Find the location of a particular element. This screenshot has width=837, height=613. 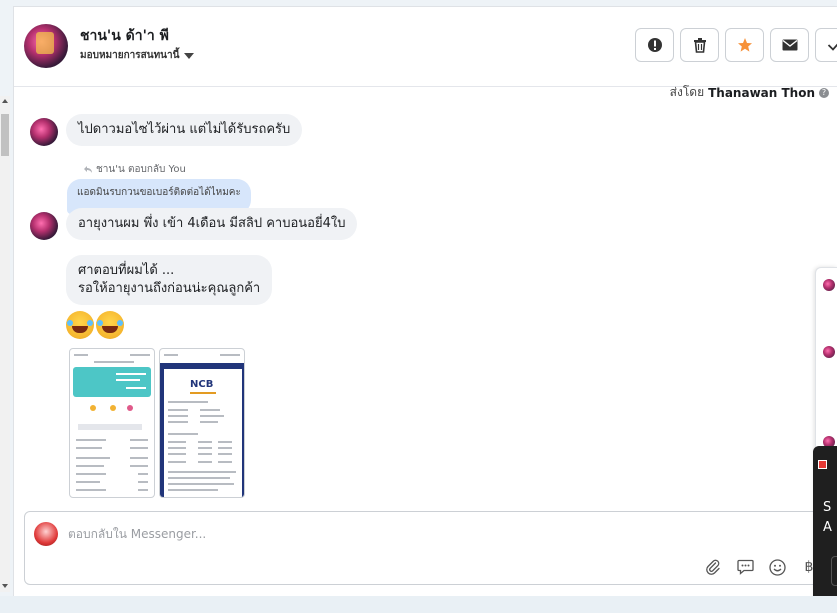

header-actions is located at coordinates (736, 45).